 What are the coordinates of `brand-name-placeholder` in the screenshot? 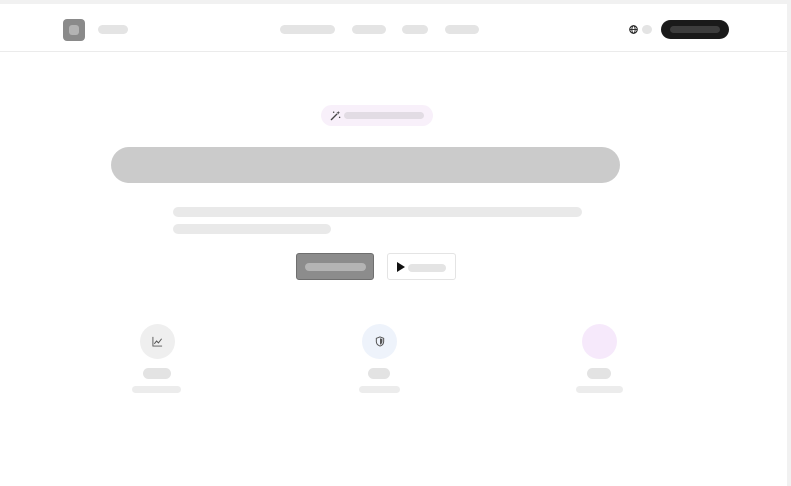 It's located at (113, 29).